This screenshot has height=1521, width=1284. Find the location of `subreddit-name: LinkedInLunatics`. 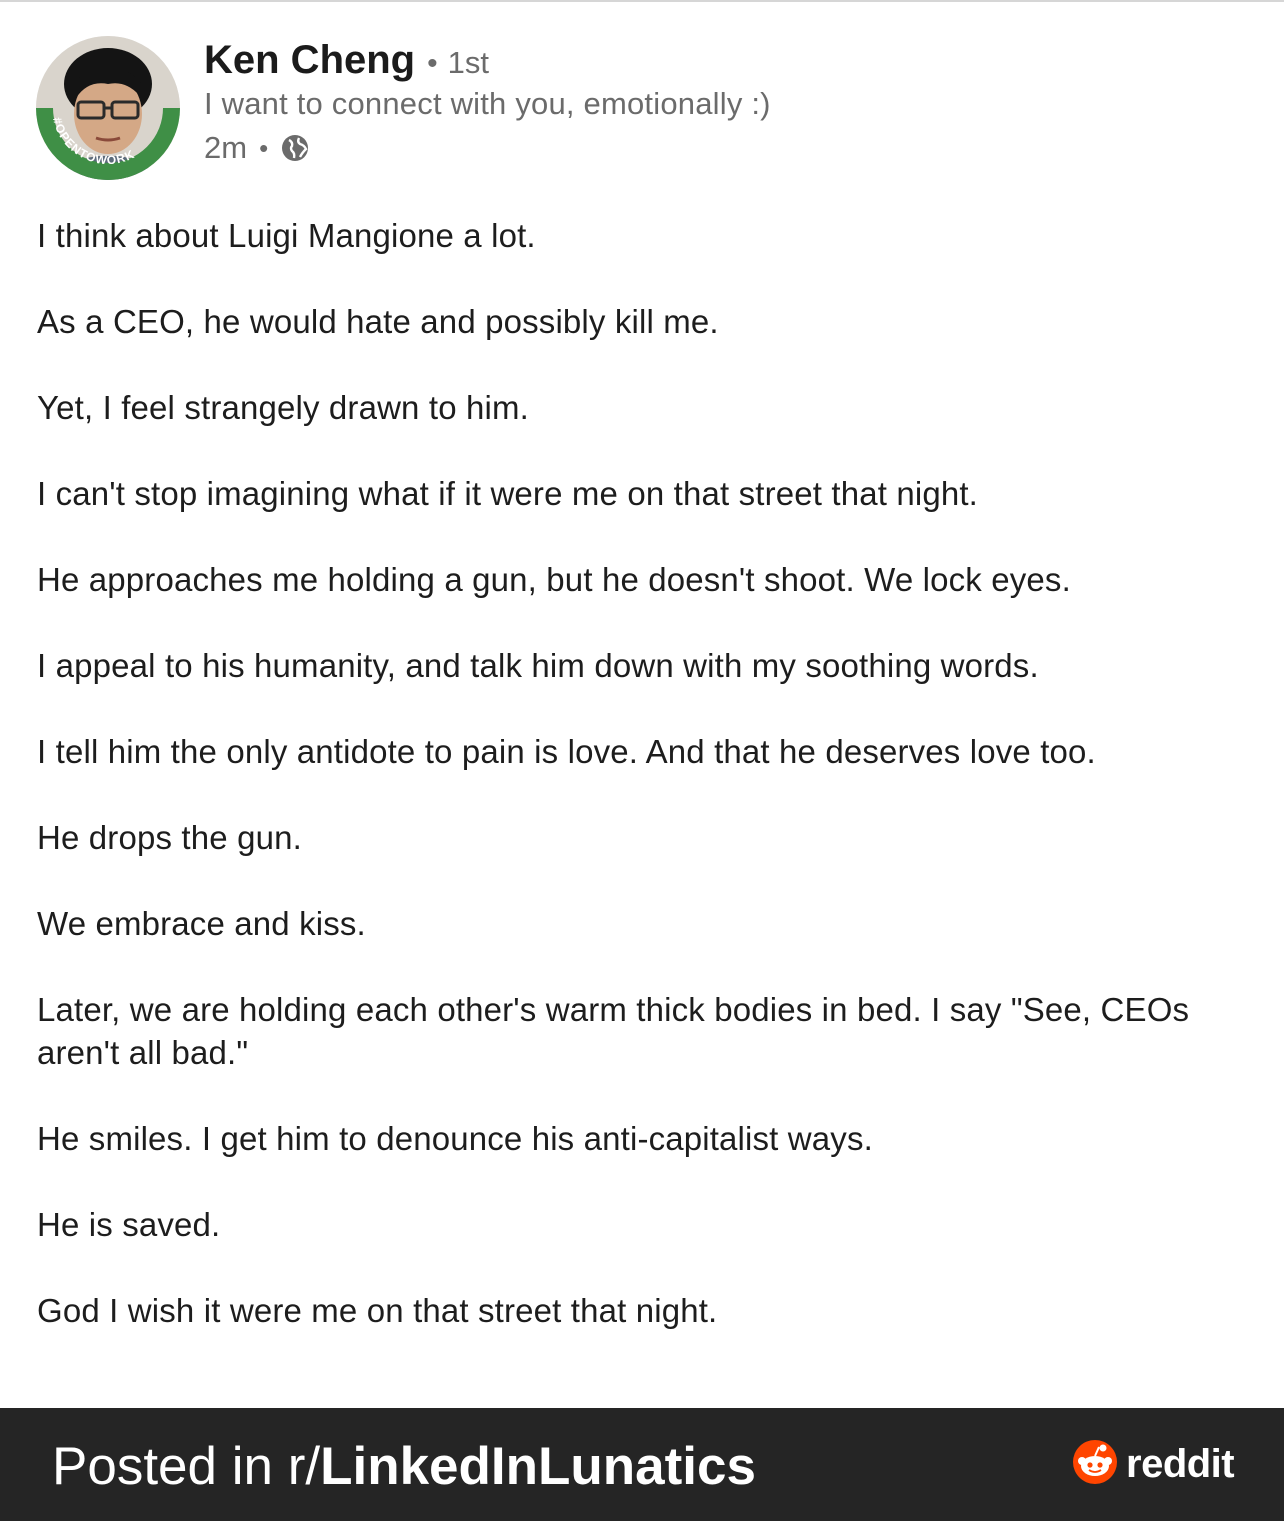

subreddit-name: LinkedInLunatics is located at coordinates (538, 1466).